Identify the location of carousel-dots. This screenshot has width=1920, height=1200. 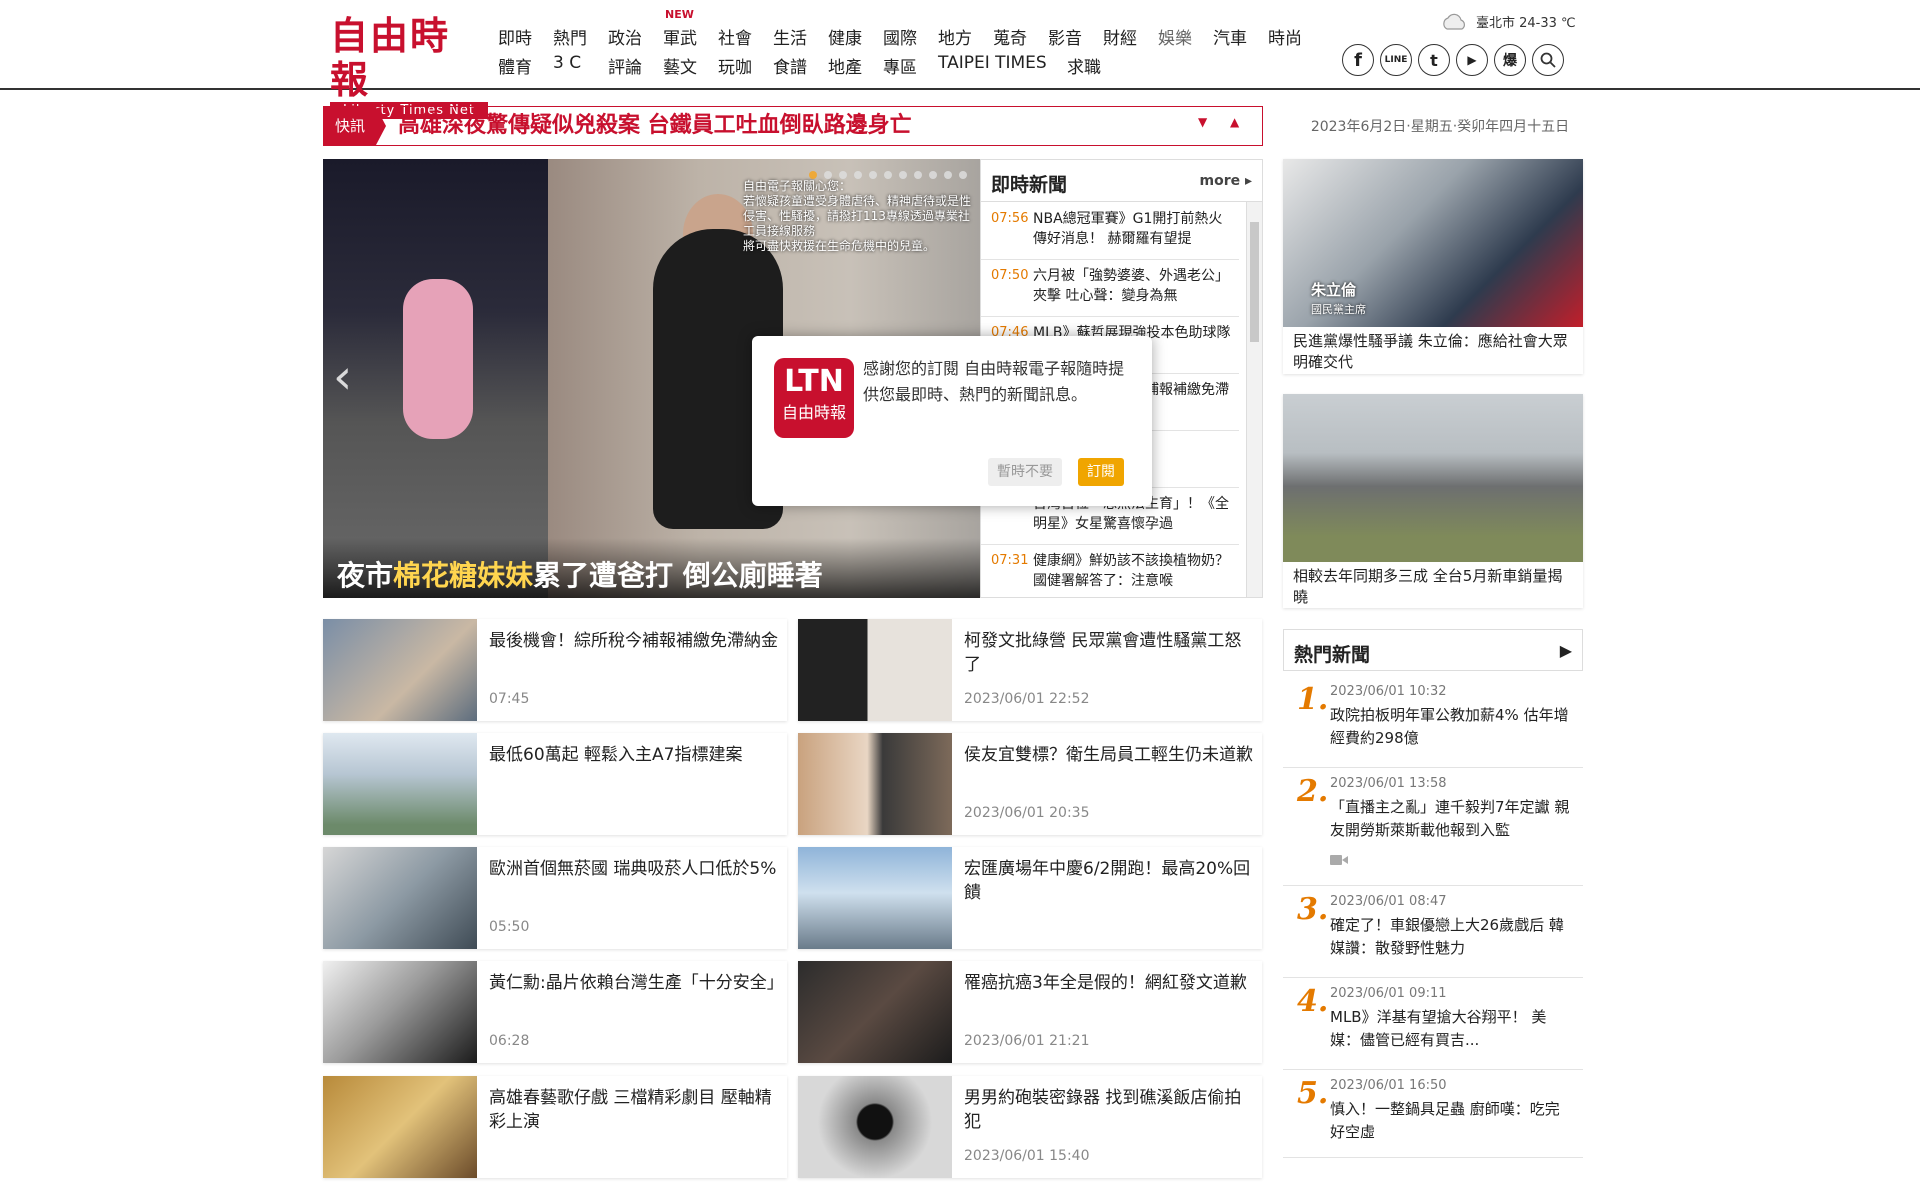
(888, 175).